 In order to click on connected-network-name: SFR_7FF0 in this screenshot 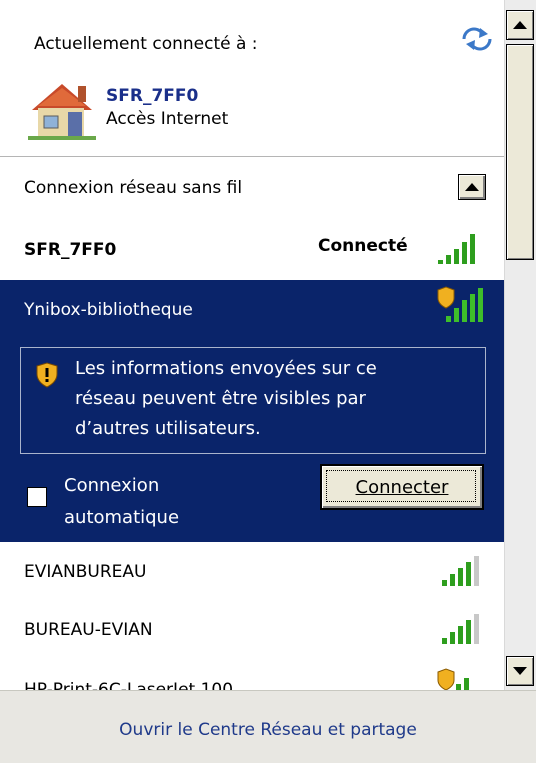, I will do `click(70, 250)`.